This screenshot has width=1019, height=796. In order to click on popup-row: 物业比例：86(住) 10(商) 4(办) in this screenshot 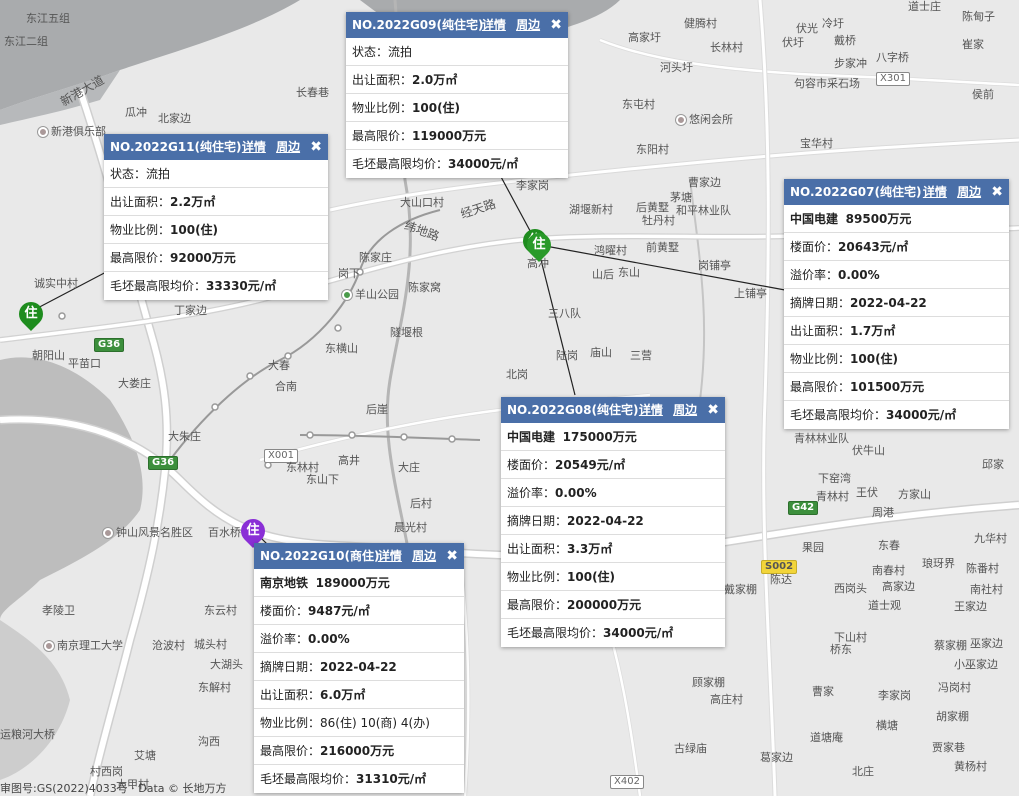, I will do `click(359, 723)`.